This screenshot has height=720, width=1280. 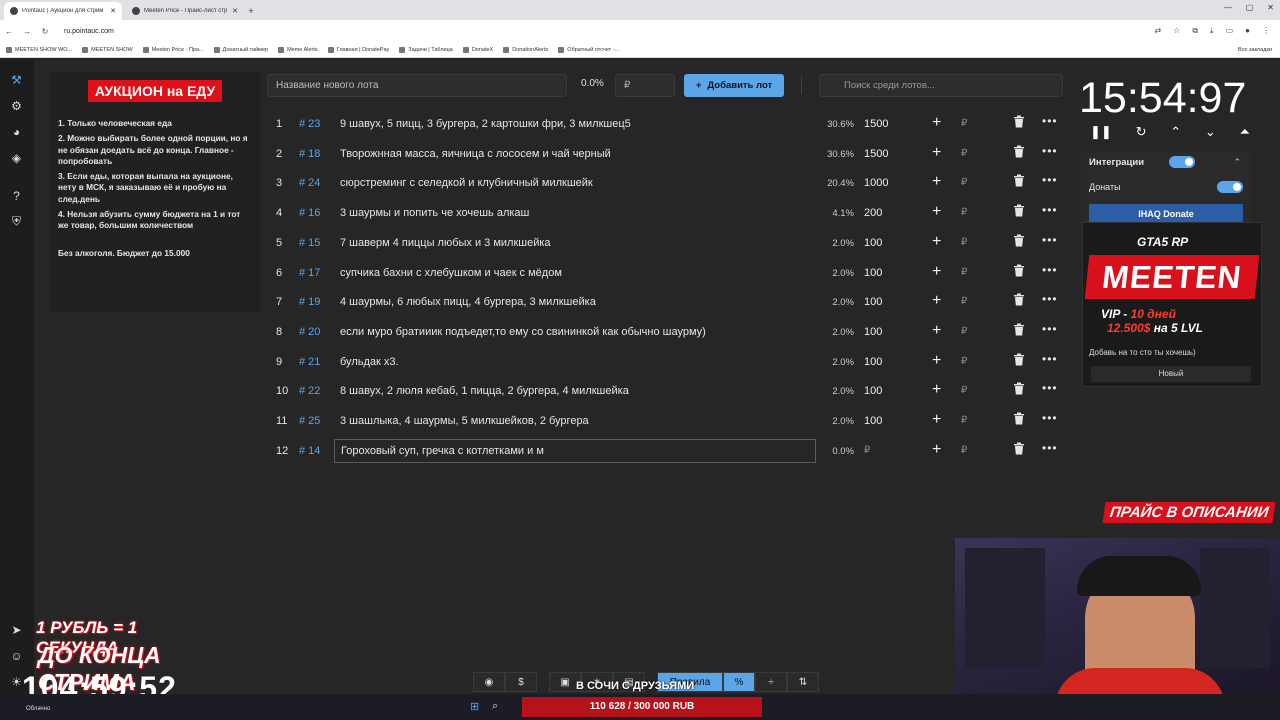 What do you see at coordinates (803, 682) in the screenshot?
I see `sort-icon: ⇅` at bounding box center [803, 682].